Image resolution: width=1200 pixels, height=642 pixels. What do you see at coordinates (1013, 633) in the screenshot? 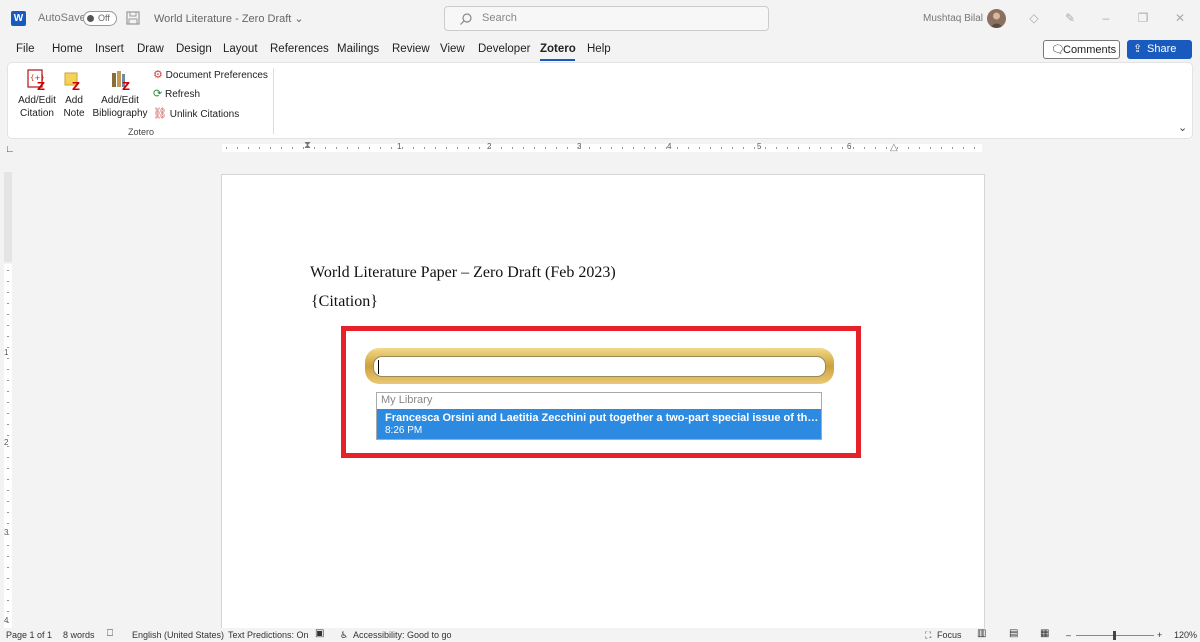
I see `print-layout-icon: ▤` at bounding box center [1013, 633].